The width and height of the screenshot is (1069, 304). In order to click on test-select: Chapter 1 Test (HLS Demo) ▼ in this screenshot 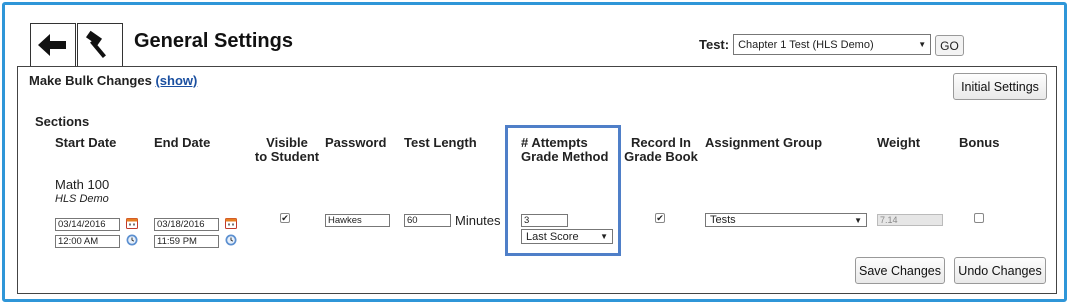, I will do `click(832, 44)`.